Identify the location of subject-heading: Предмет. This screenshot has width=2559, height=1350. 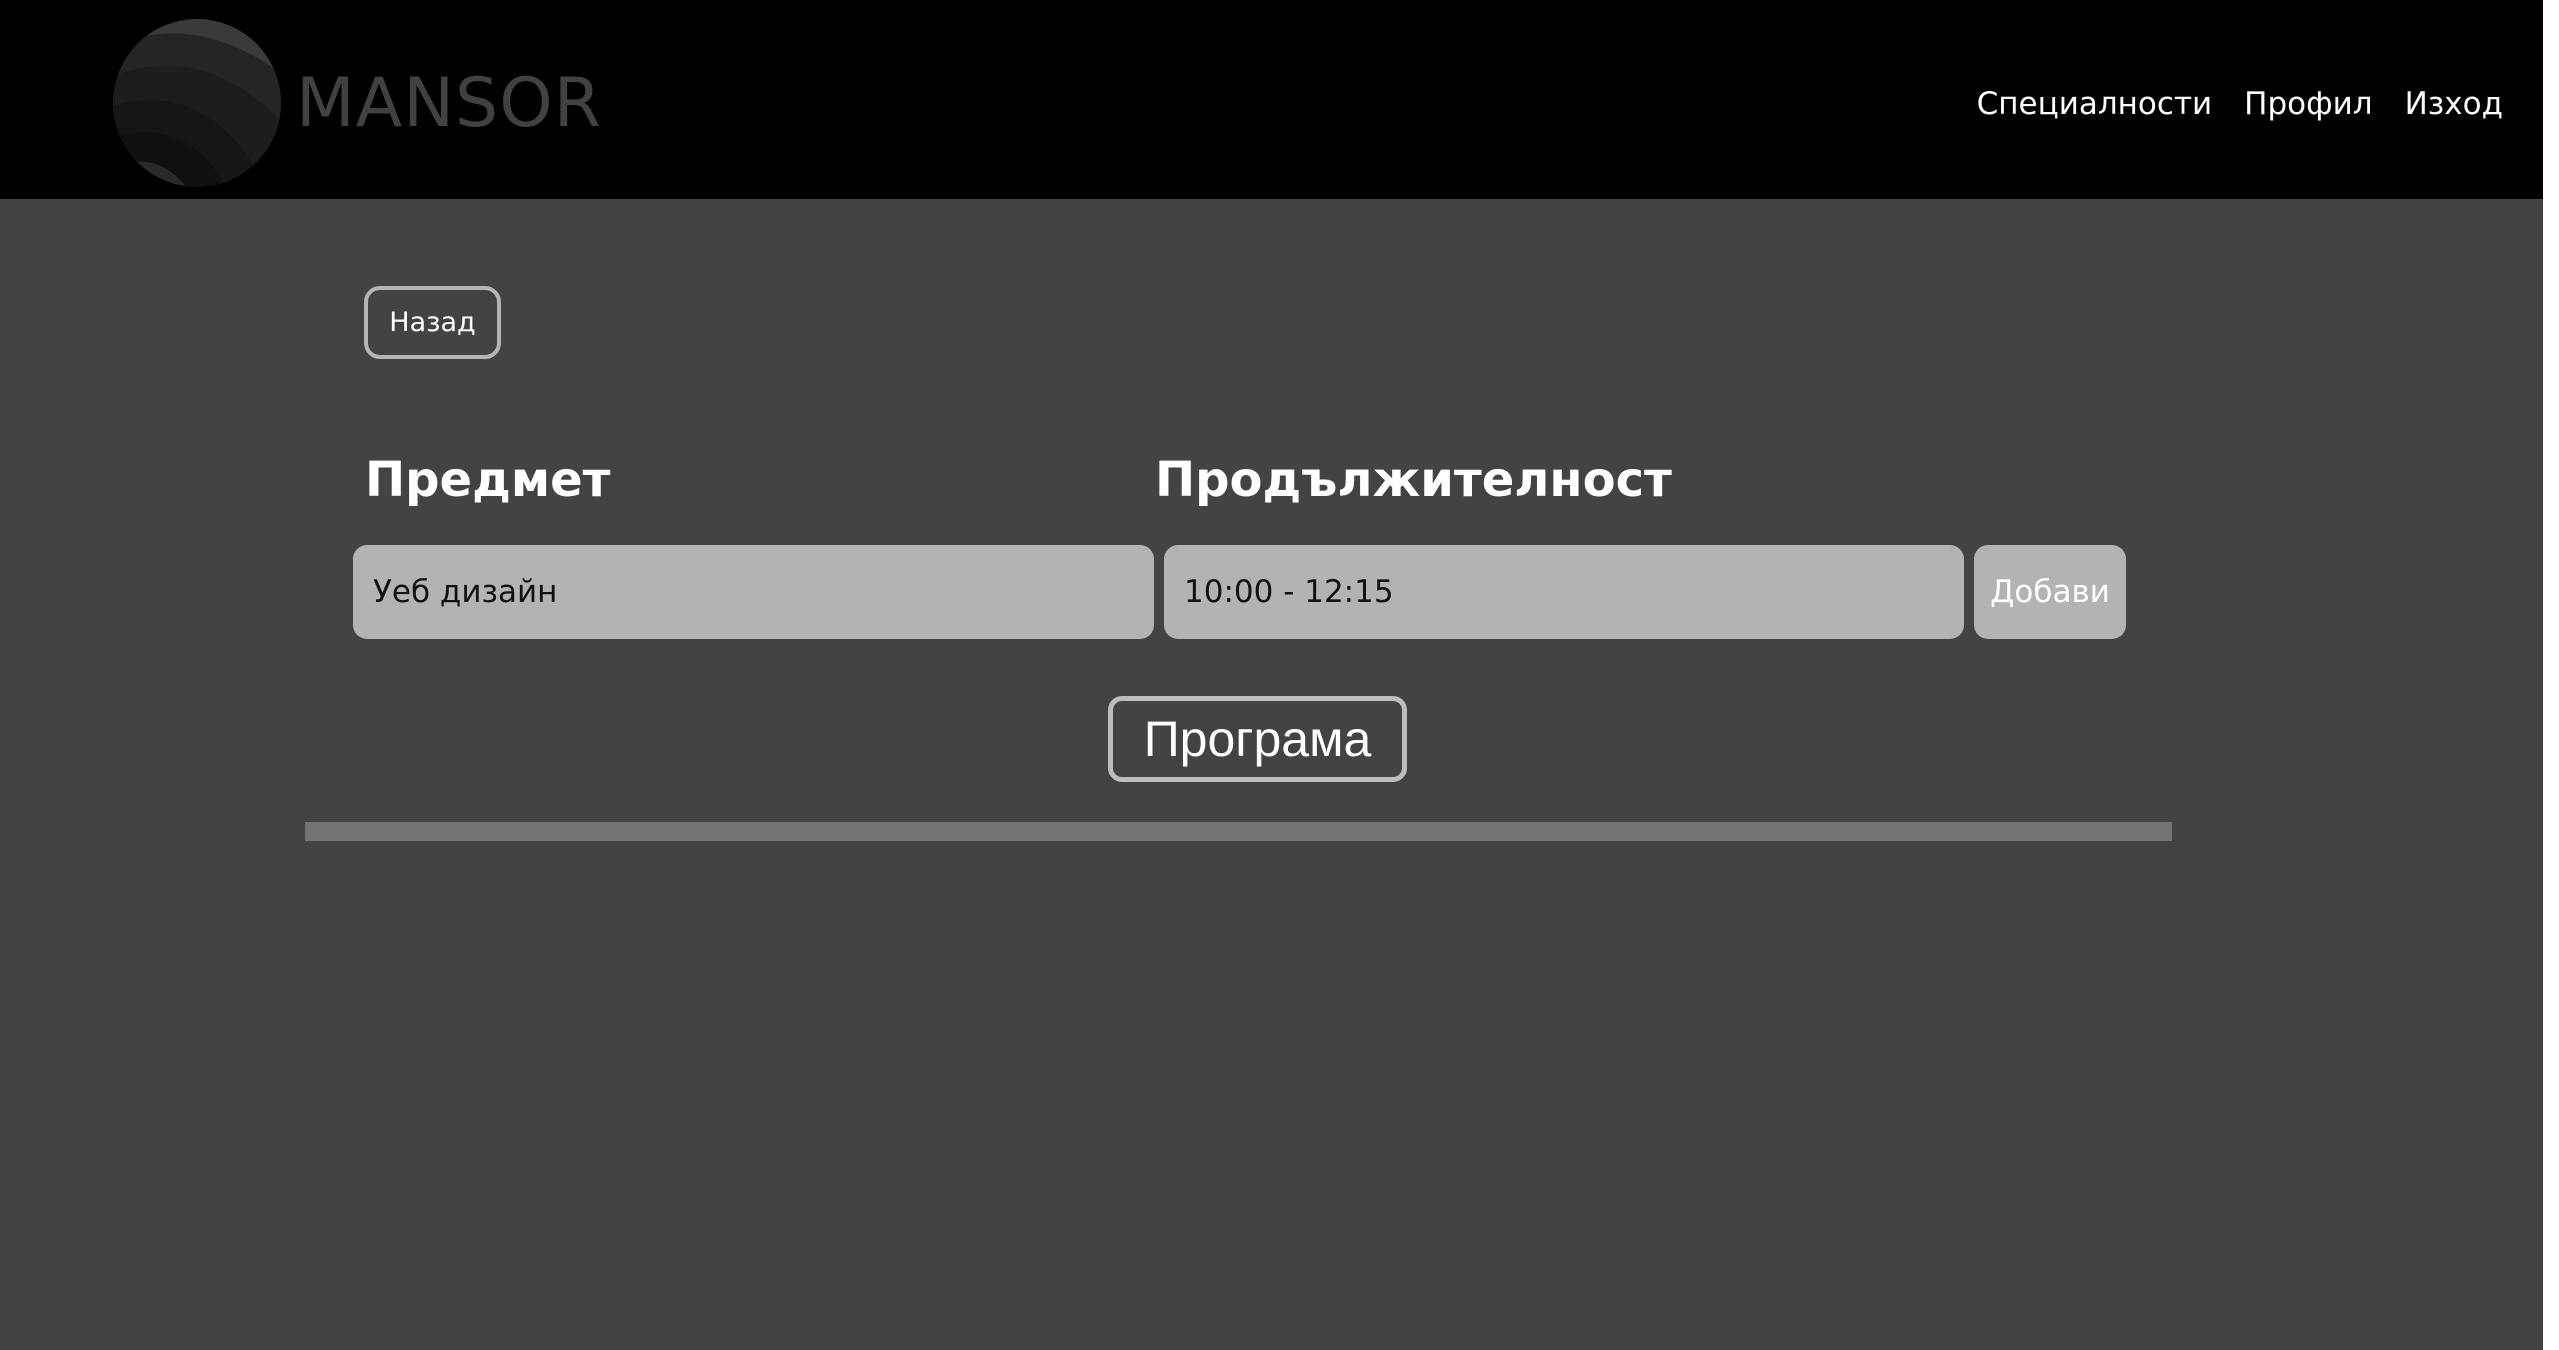
(488, 480).